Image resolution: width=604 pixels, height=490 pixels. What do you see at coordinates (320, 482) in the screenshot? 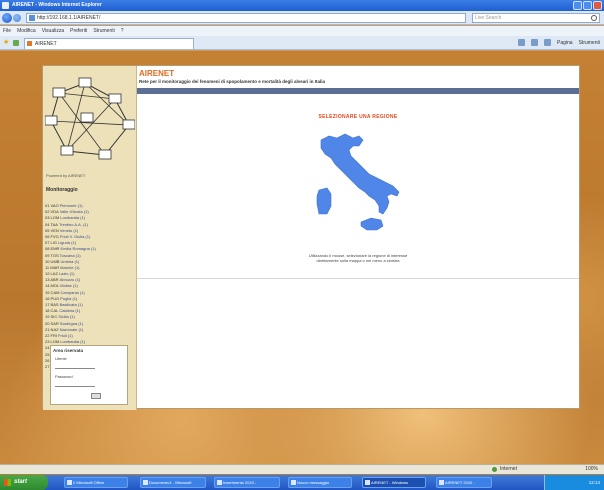
I see `taskbar-item: Nuovo messaggio` at bounding box center [320, 482].